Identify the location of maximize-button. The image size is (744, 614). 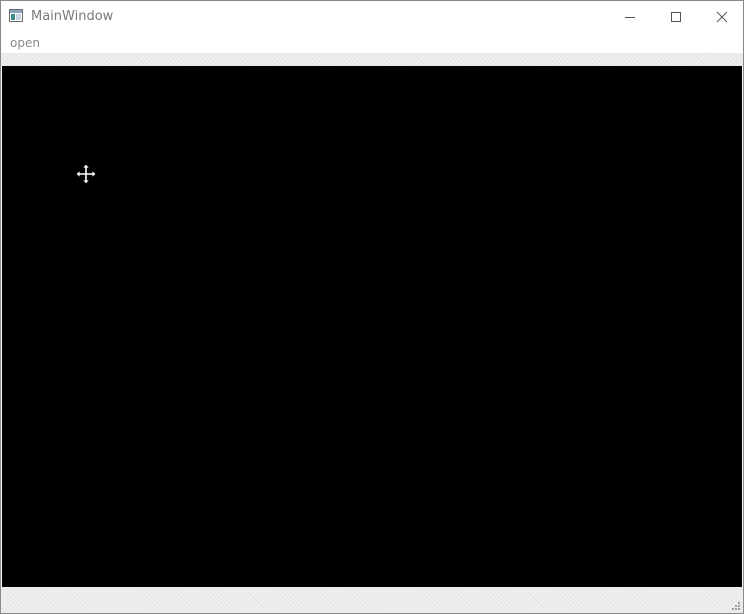
(676, 16).